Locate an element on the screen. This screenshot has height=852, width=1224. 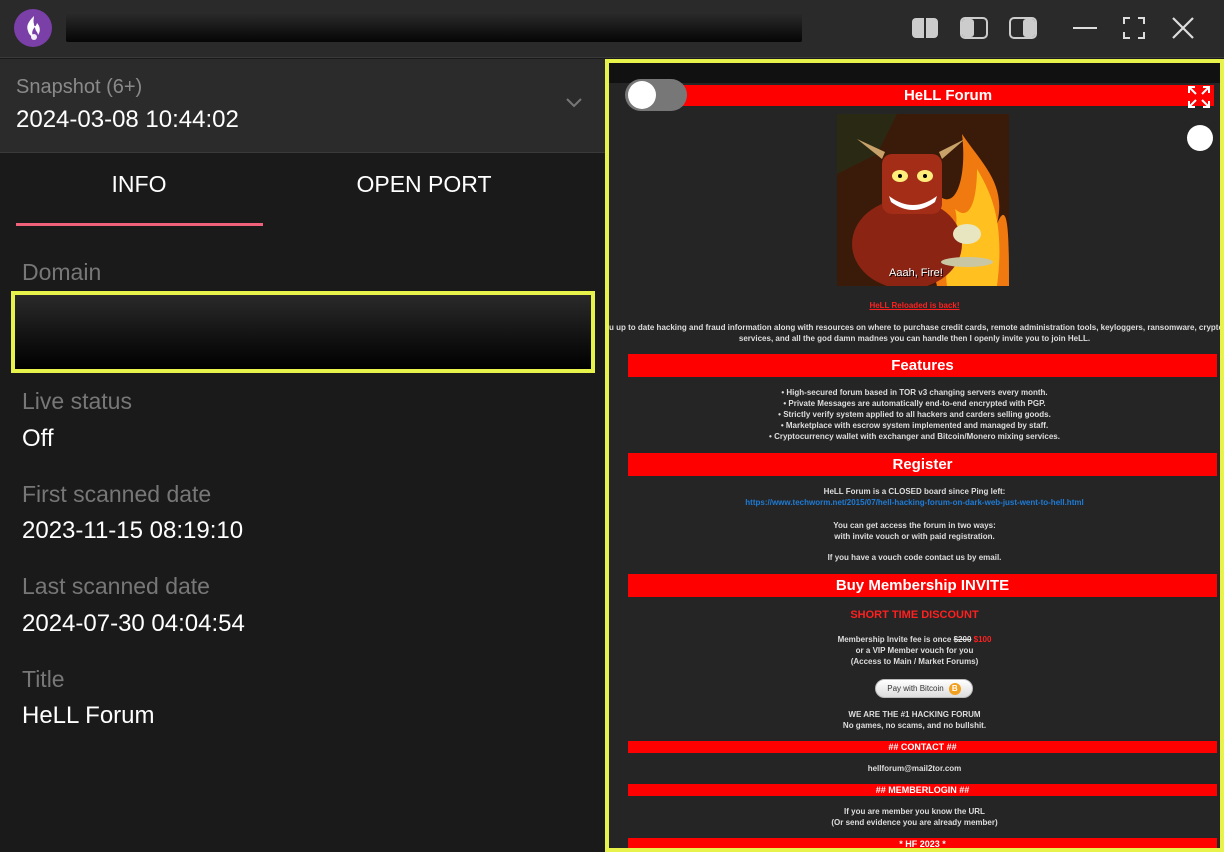
pay-with-bitcoin-button: Pay with Bitcoin B is located at coordinates (924, 688).